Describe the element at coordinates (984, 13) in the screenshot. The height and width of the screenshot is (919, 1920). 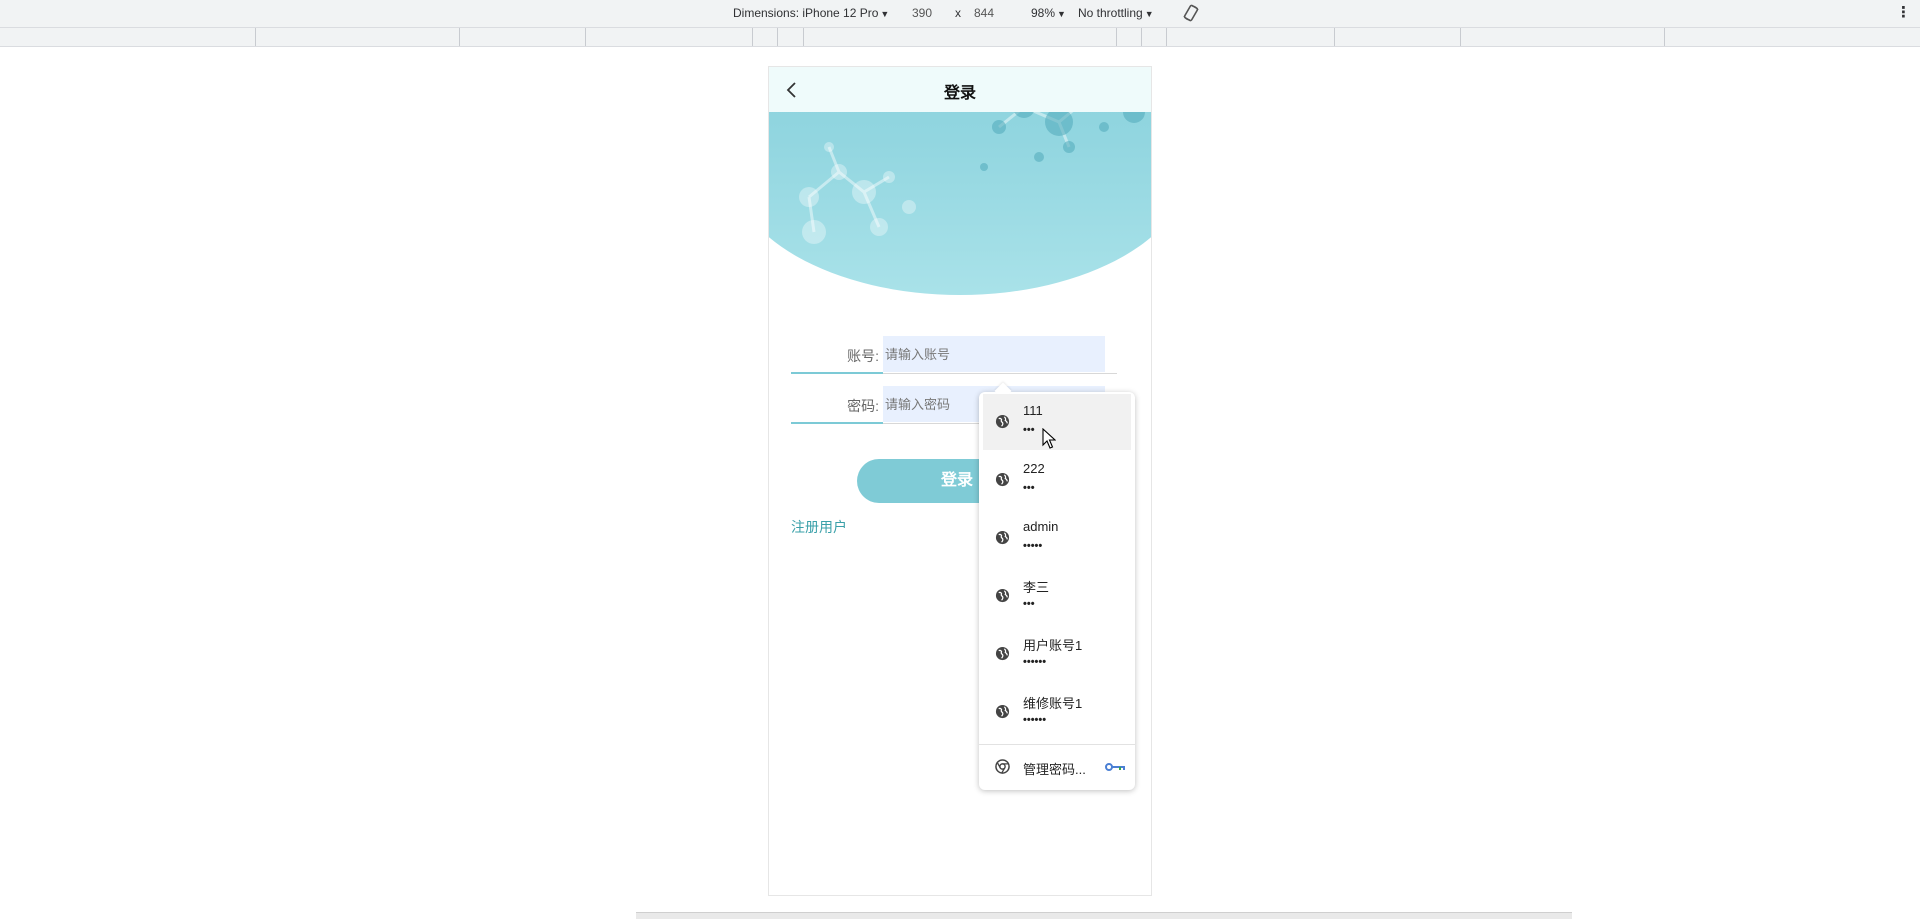
I see `height-input: 844` at that location.